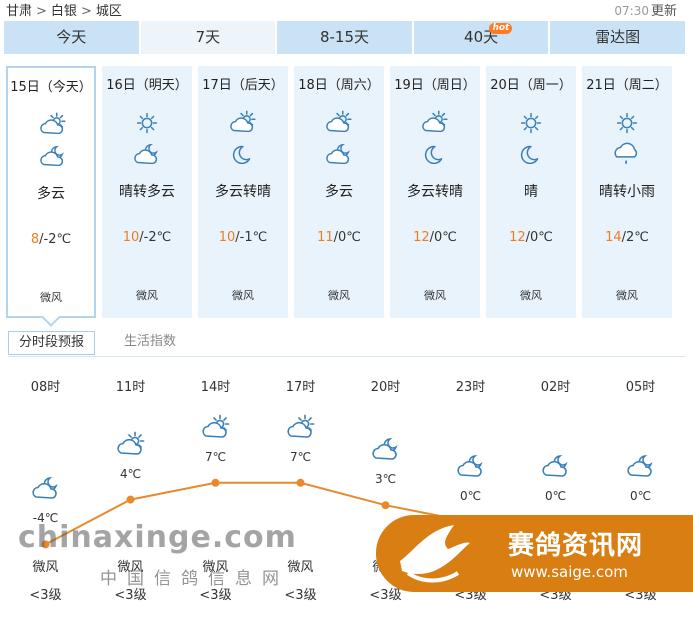 The image size is (693, 628). I want to click on top-bar: 甘肃 > 白银 > 城区 07:30 更新, so click(346, 9).